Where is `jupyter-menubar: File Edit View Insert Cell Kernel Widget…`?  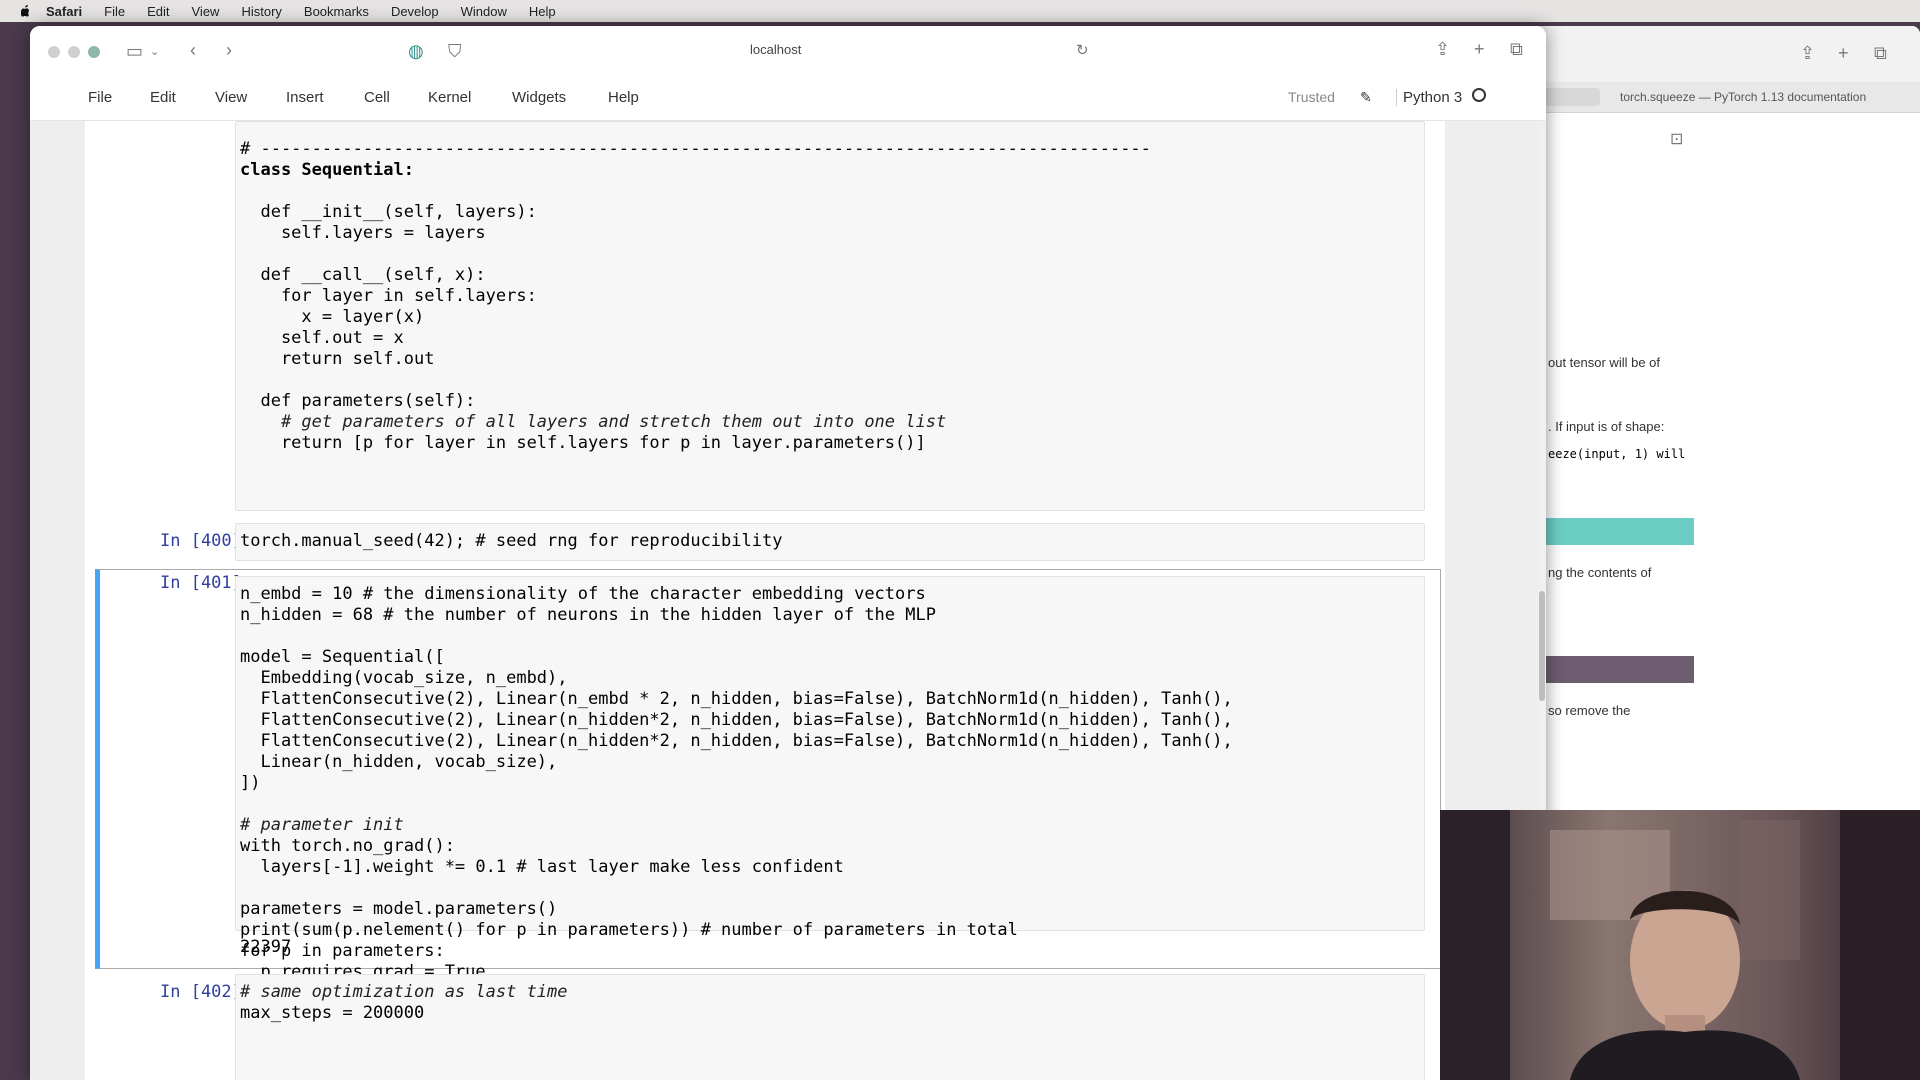
jupyter-menubar: File Edit View Insert Cell Kernel Widget… is located at coordinates (788, 98).